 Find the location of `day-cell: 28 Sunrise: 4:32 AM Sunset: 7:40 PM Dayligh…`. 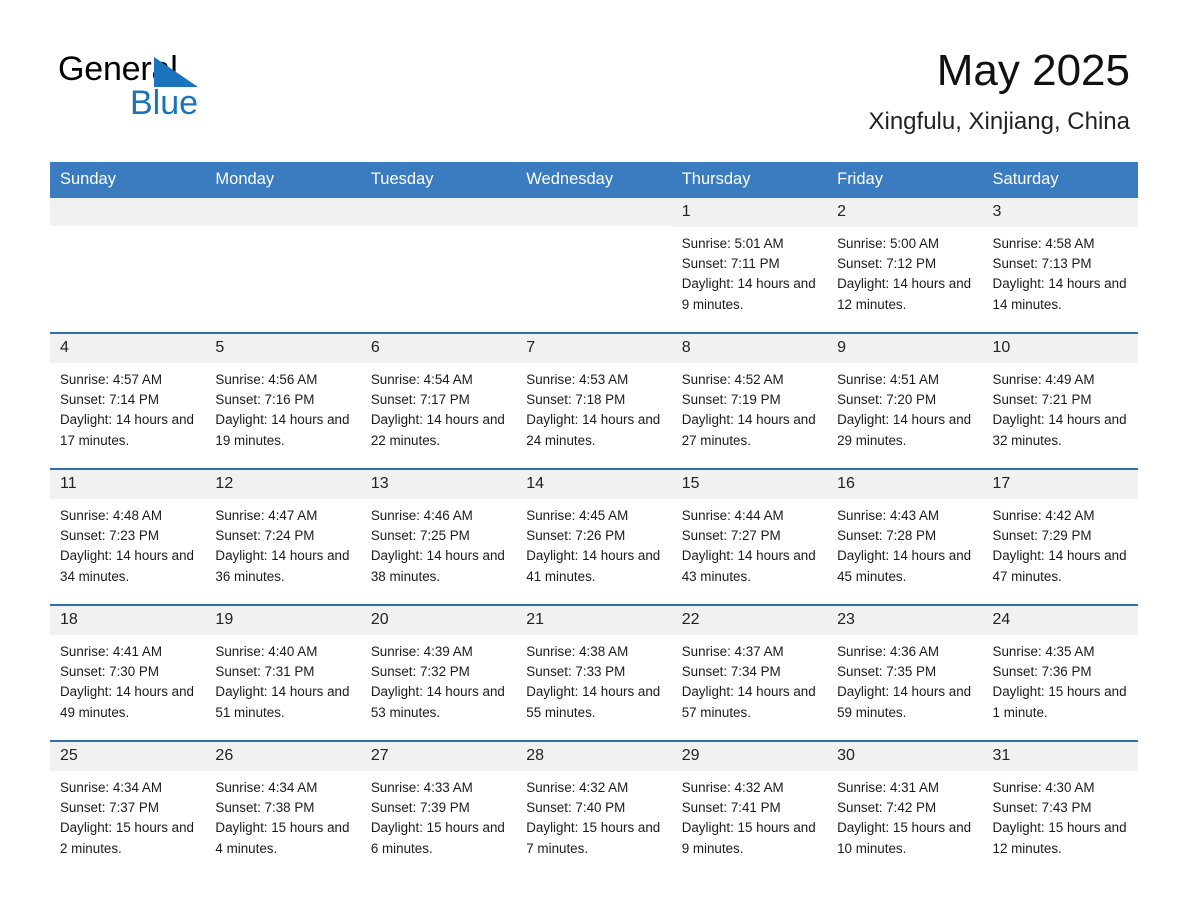

day-cell: 28 Sunrise: 4:32 AM Sunset: 7:40 PM Dayligh… is located at coordinates (594, 809).